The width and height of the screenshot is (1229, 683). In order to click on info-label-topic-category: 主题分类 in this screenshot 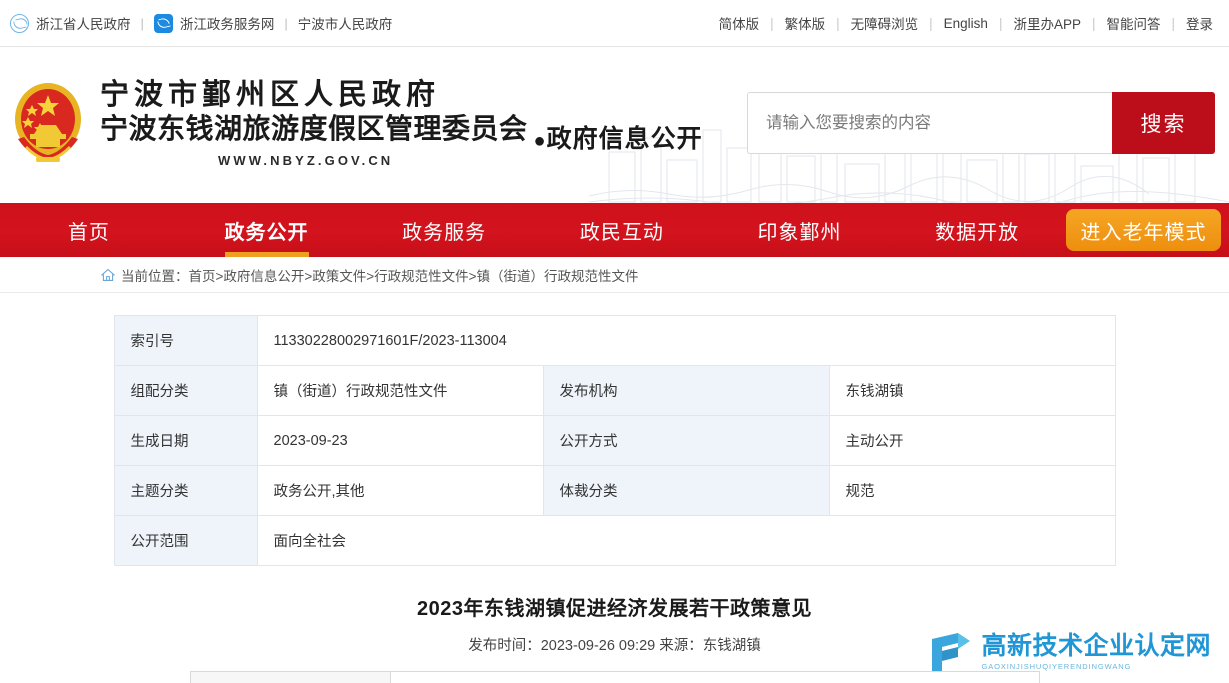, I will do `click(185, 490)`.